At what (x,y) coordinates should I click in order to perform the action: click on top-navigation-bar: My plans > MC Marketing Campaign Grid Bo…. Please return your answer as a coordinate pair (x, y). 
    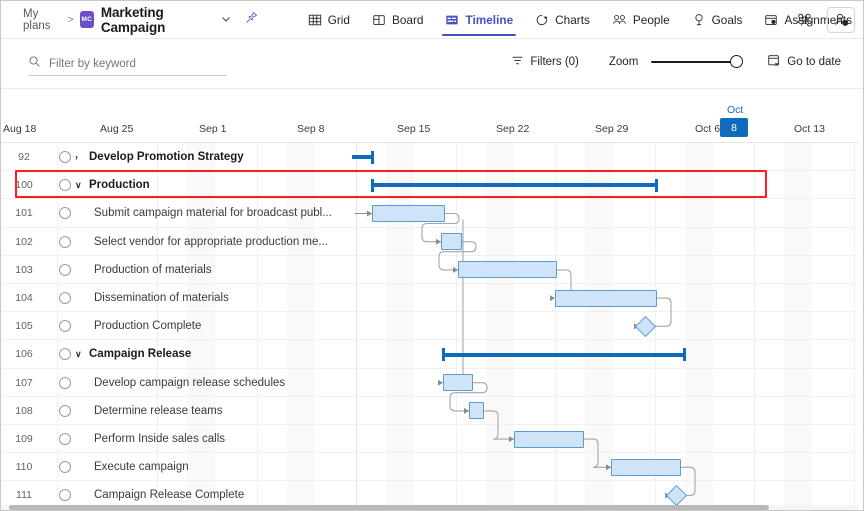
    Looking at the image, I should click on (432, 20).